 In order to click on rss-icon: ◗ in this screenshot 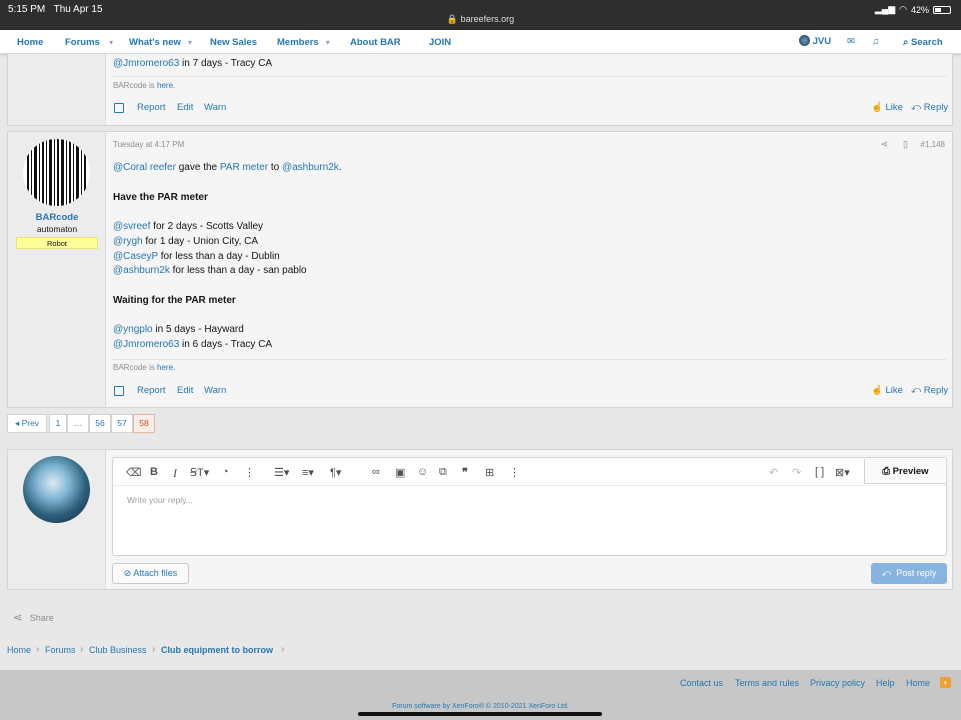, I will do `click(945, 682)`.